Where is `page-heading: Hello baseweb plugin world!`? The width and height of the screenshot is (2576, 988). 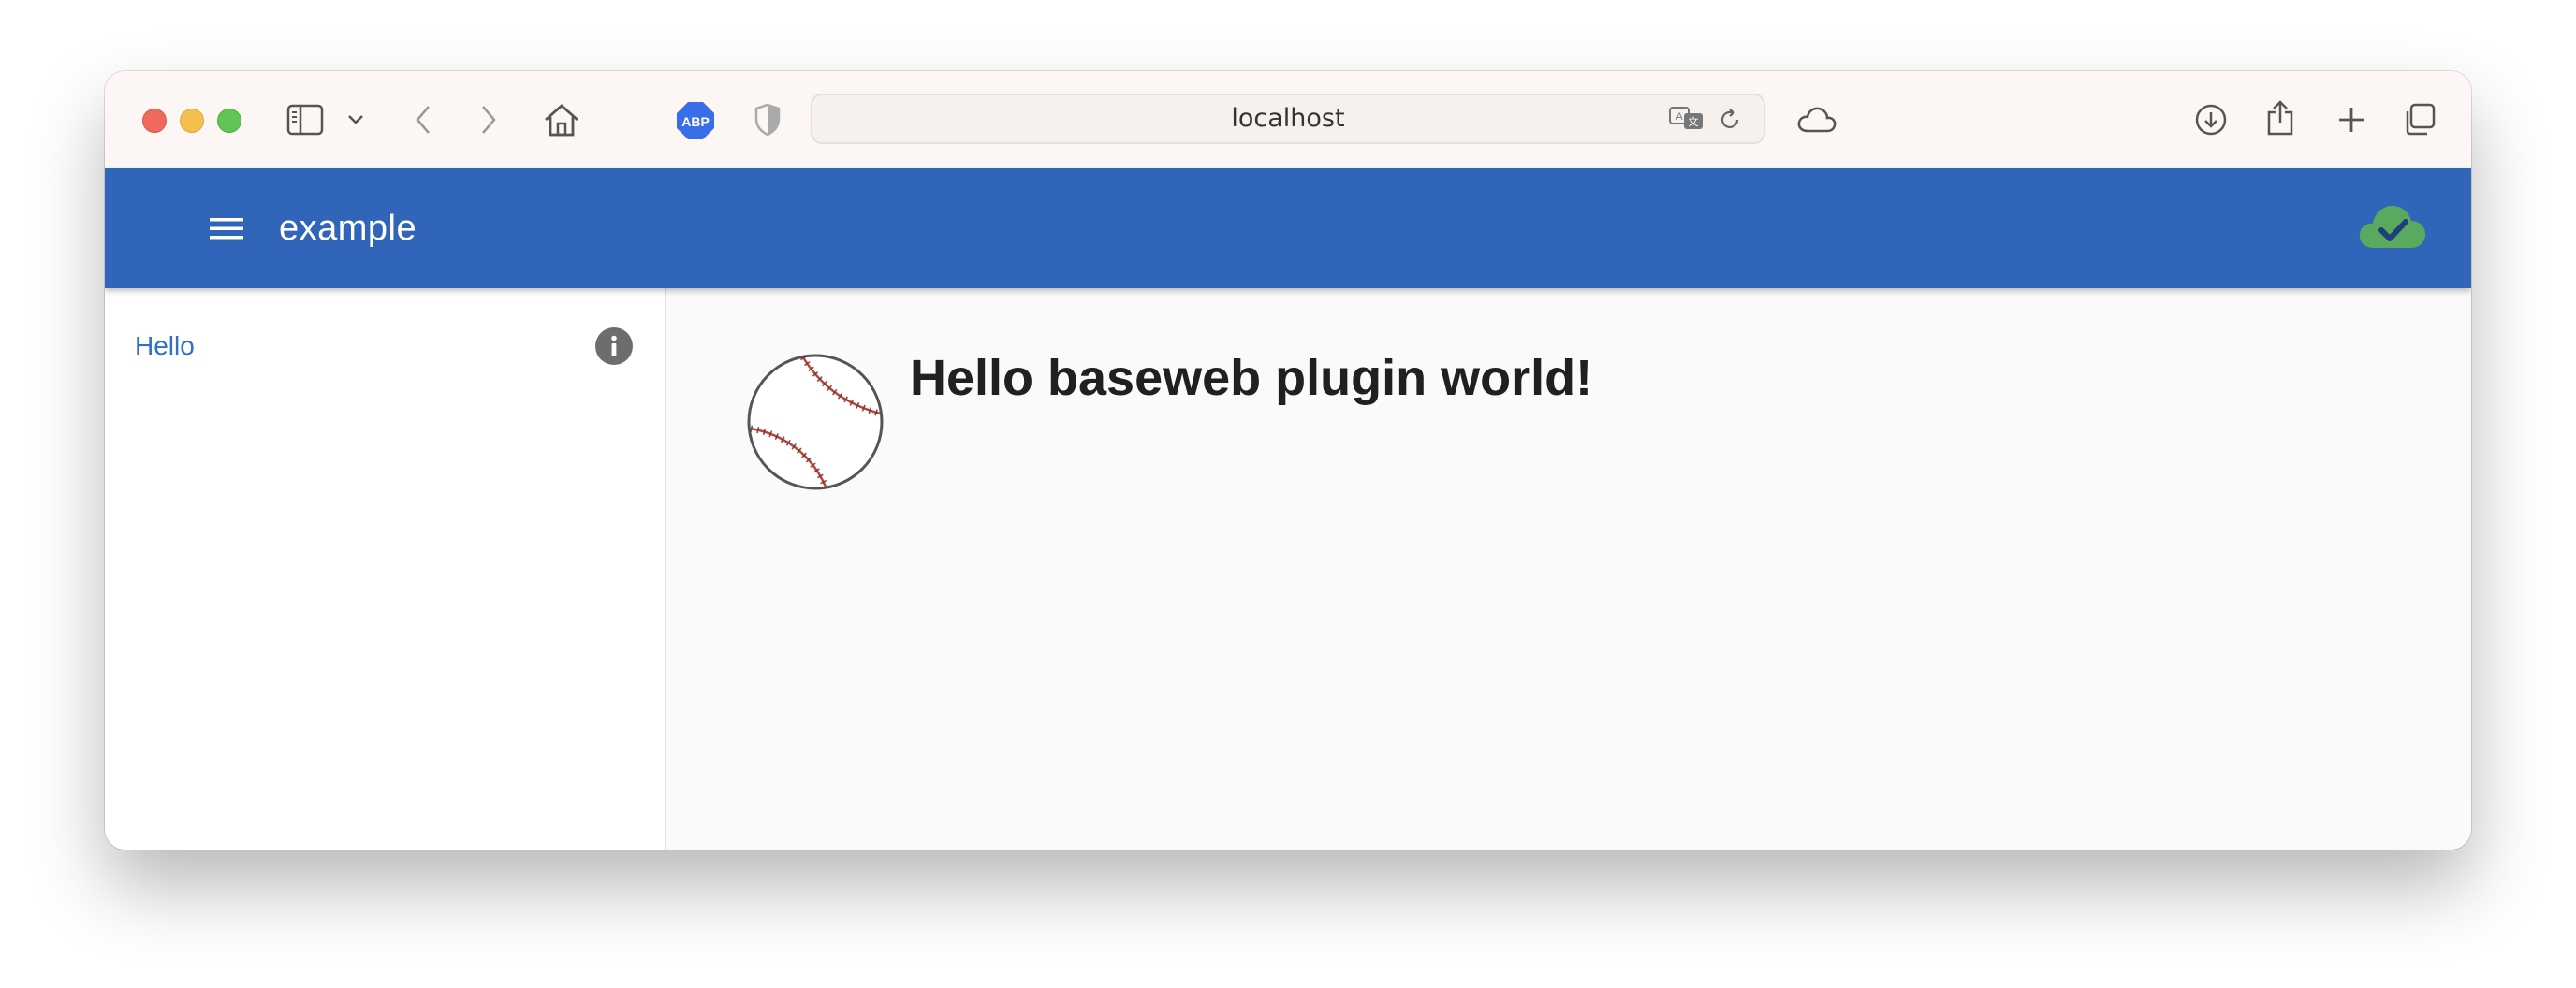 page-heading: Hello baseweb plugin world! is located at coordinates (1251, 378).